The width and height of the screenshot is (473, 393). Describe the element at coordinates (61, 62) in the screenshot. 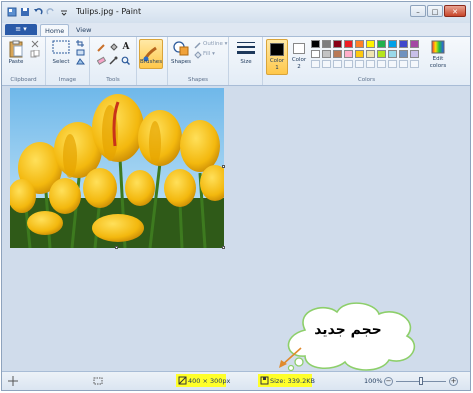

I see `select-button: Select` at that location.